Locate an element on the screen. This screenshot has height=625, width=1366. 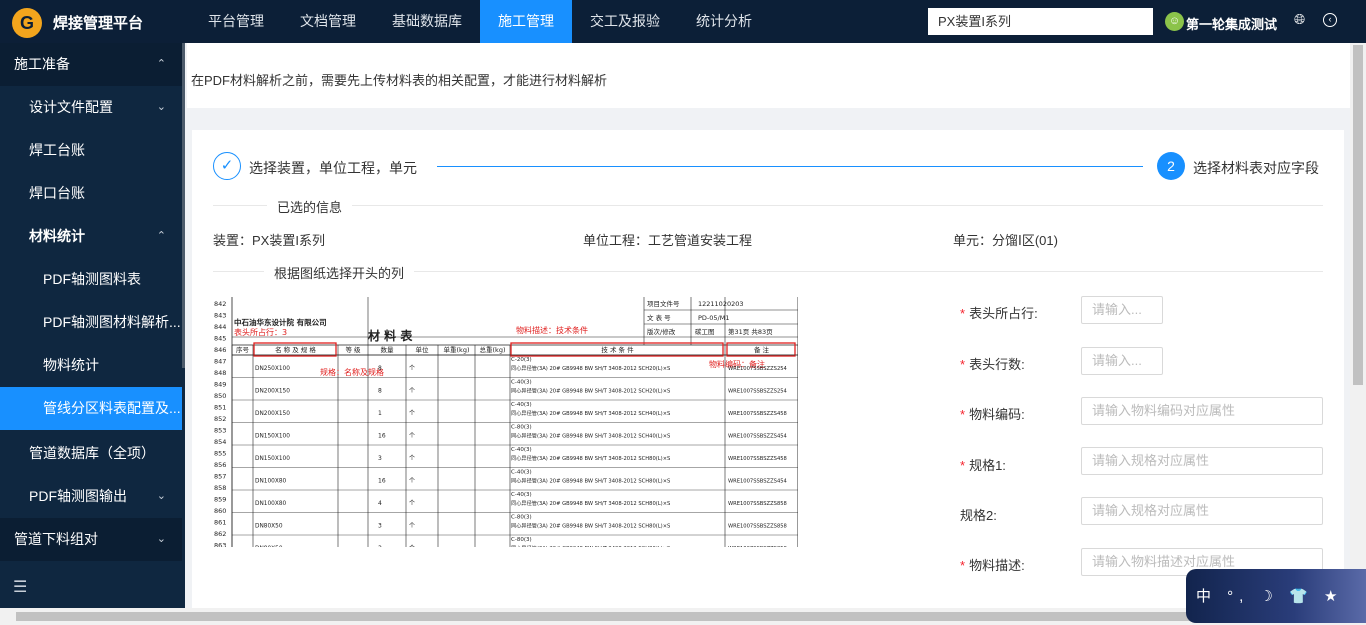
topnav-item-platform: 平台管理 is located at coordinates (236, 21).